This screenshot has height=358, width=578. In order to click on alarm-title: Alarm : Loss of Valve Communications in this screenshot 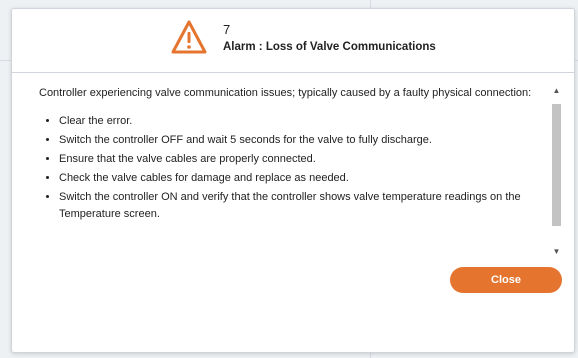, I will do `click(329, 47)`.